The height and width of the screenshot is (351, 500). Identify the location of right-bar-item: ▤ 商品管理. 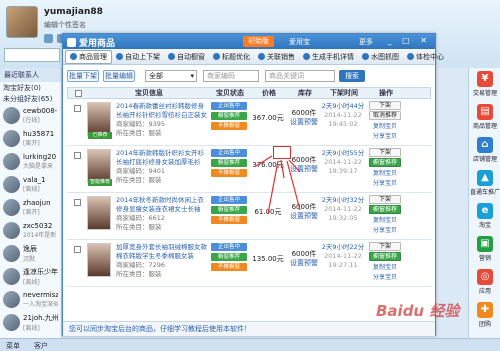
(484, 117).